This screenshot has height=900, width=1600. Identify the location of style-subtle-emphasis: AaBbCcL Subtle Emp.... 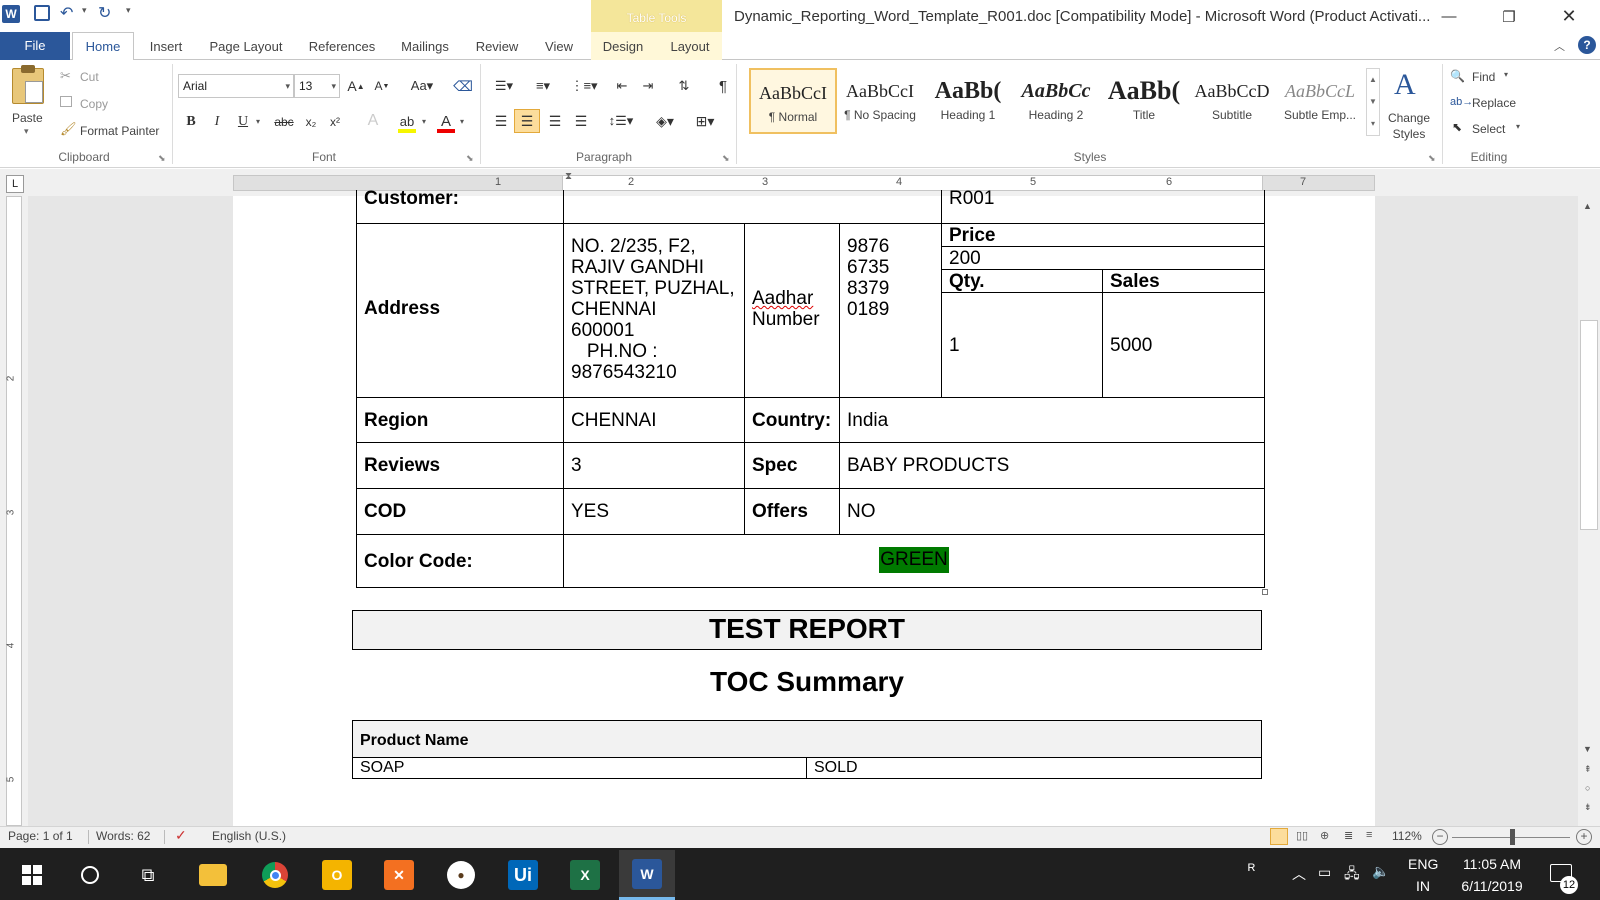
(1320, 101).